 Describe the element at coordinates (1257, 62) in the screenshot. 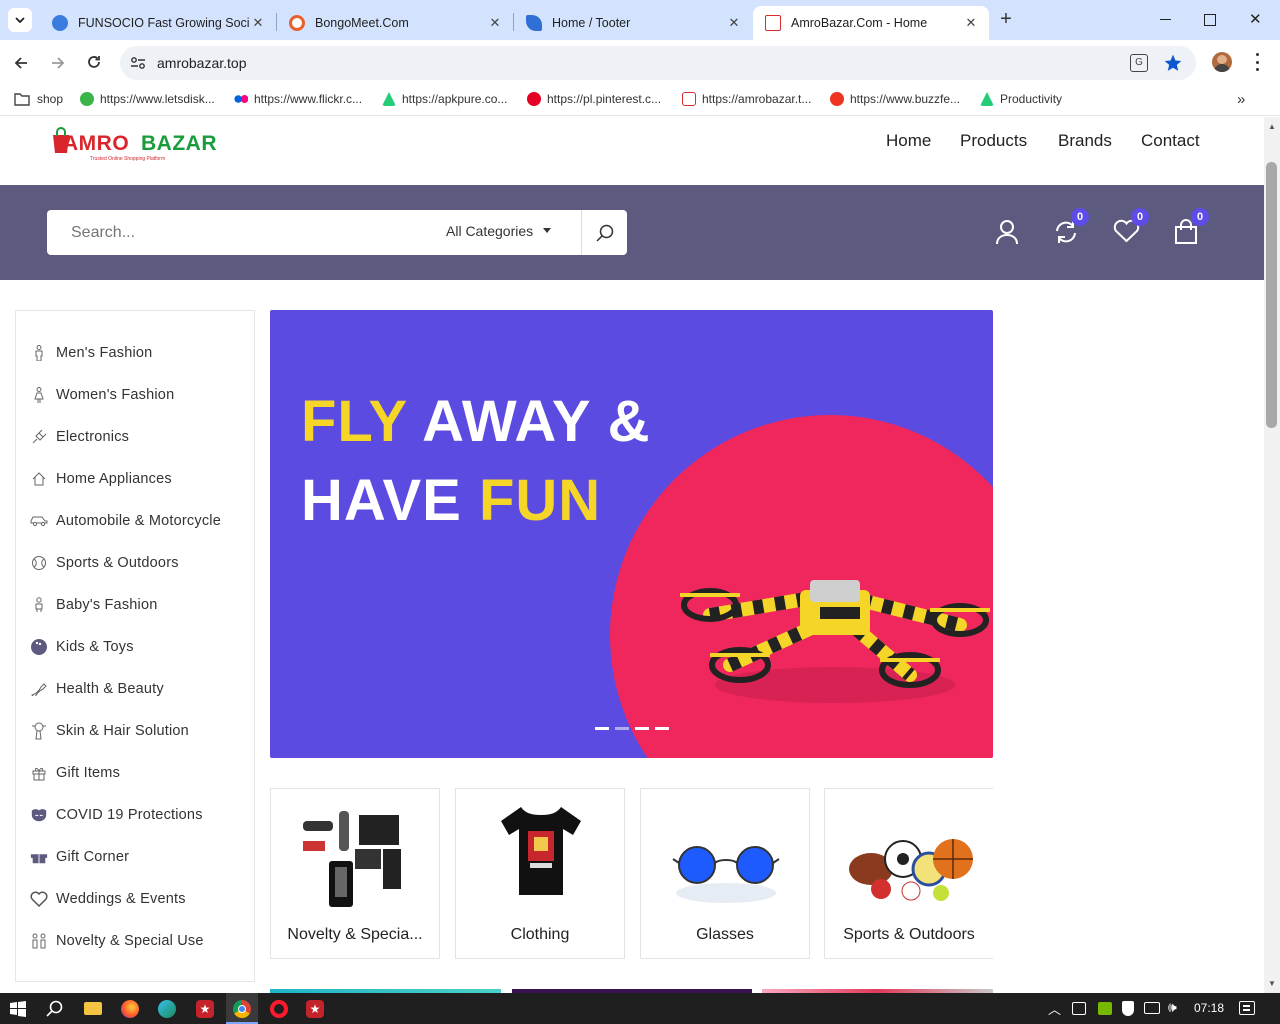

I see `more-menu-icon` at that location.